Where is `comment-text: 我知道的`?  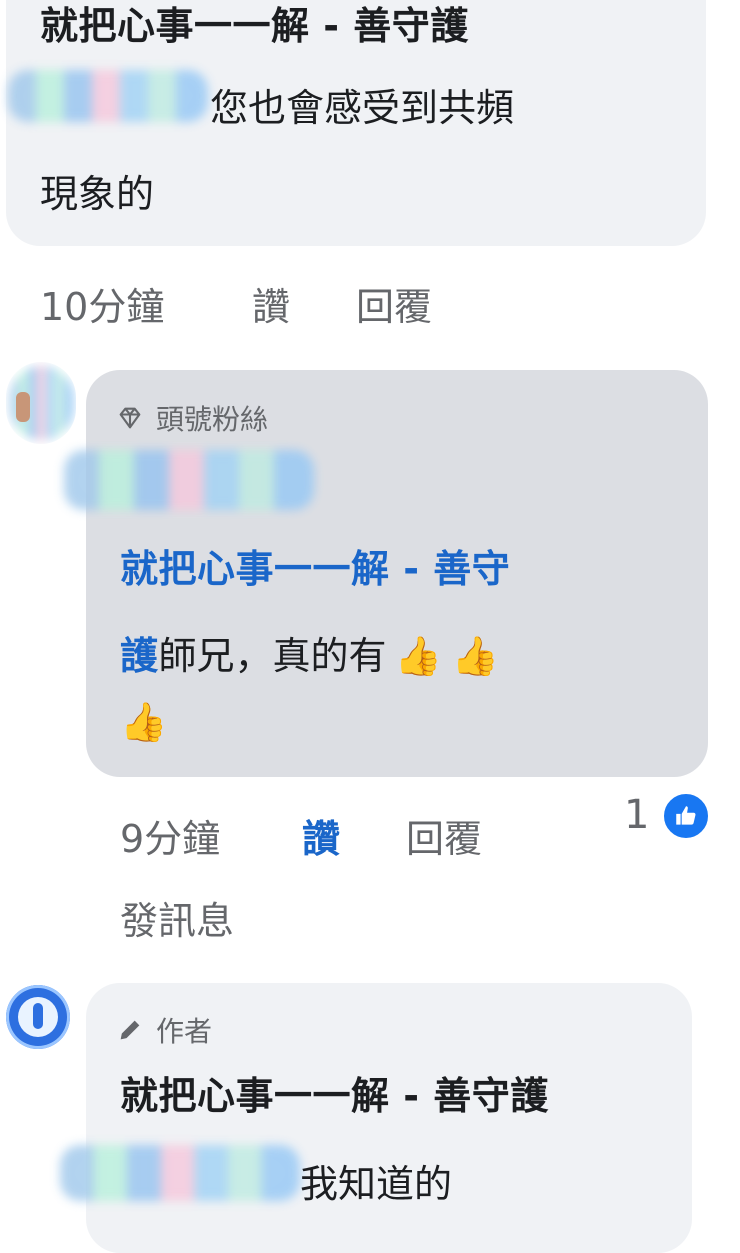
comment-text: 我知道的 is located at coordinates (376, 1184).